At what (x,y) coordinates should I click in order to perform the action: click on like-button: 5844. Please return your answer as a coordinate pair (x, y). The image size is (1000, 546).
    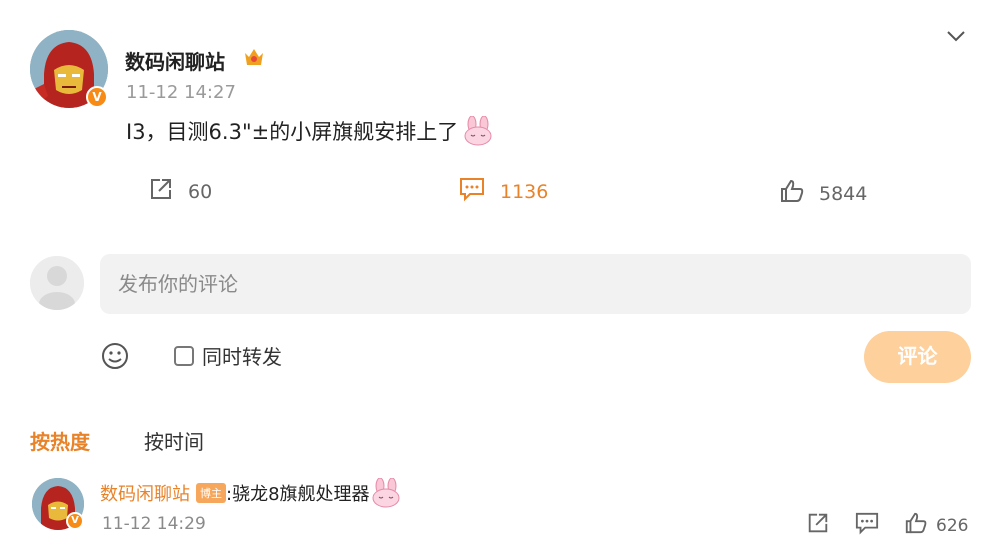
    Looking at the image, I should click on (823, 193).